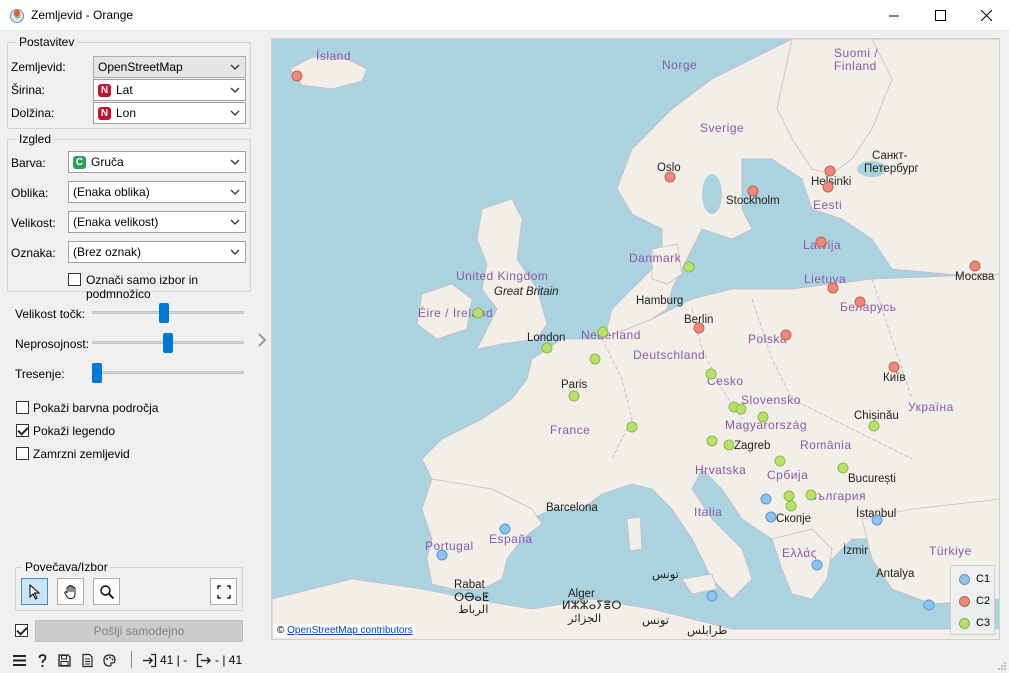 This screenshot has width=1009, height=673. What do you see at coordinates (140, 67) in the screenshot?
I see `map-select-value: OpenStreetMap` at bounding box center [140, 67].